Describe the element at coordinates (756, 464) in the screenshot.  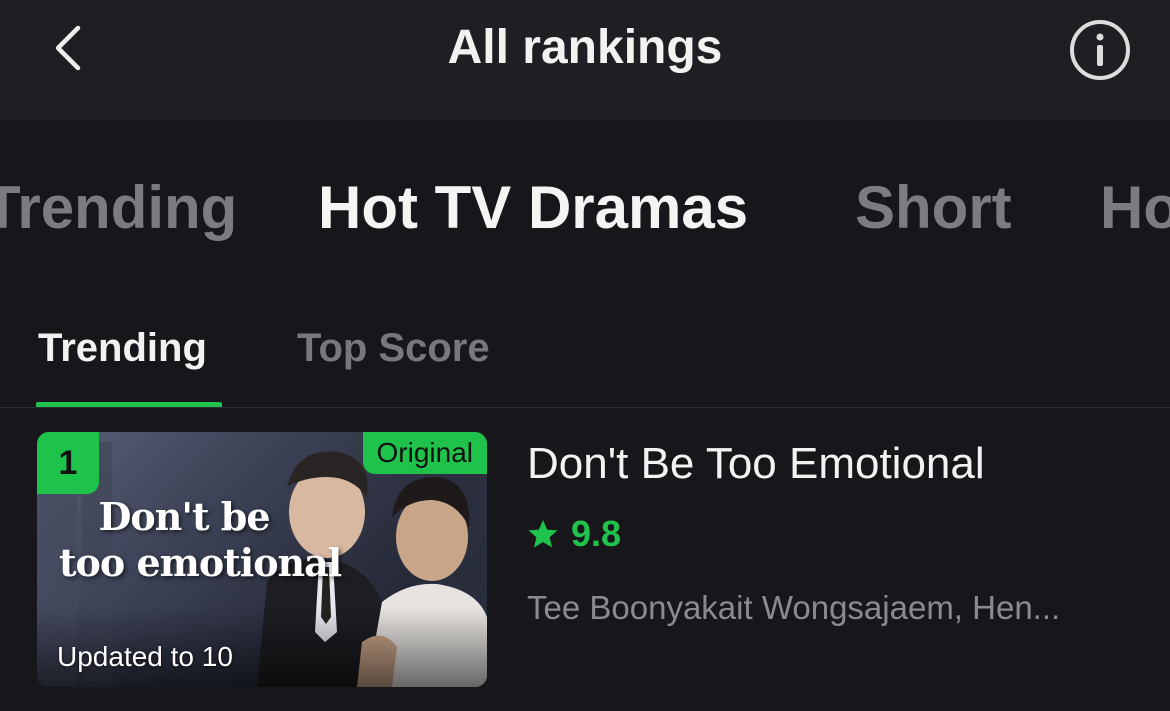
I see `item-title: Don't Be Too Emotional` at that location.